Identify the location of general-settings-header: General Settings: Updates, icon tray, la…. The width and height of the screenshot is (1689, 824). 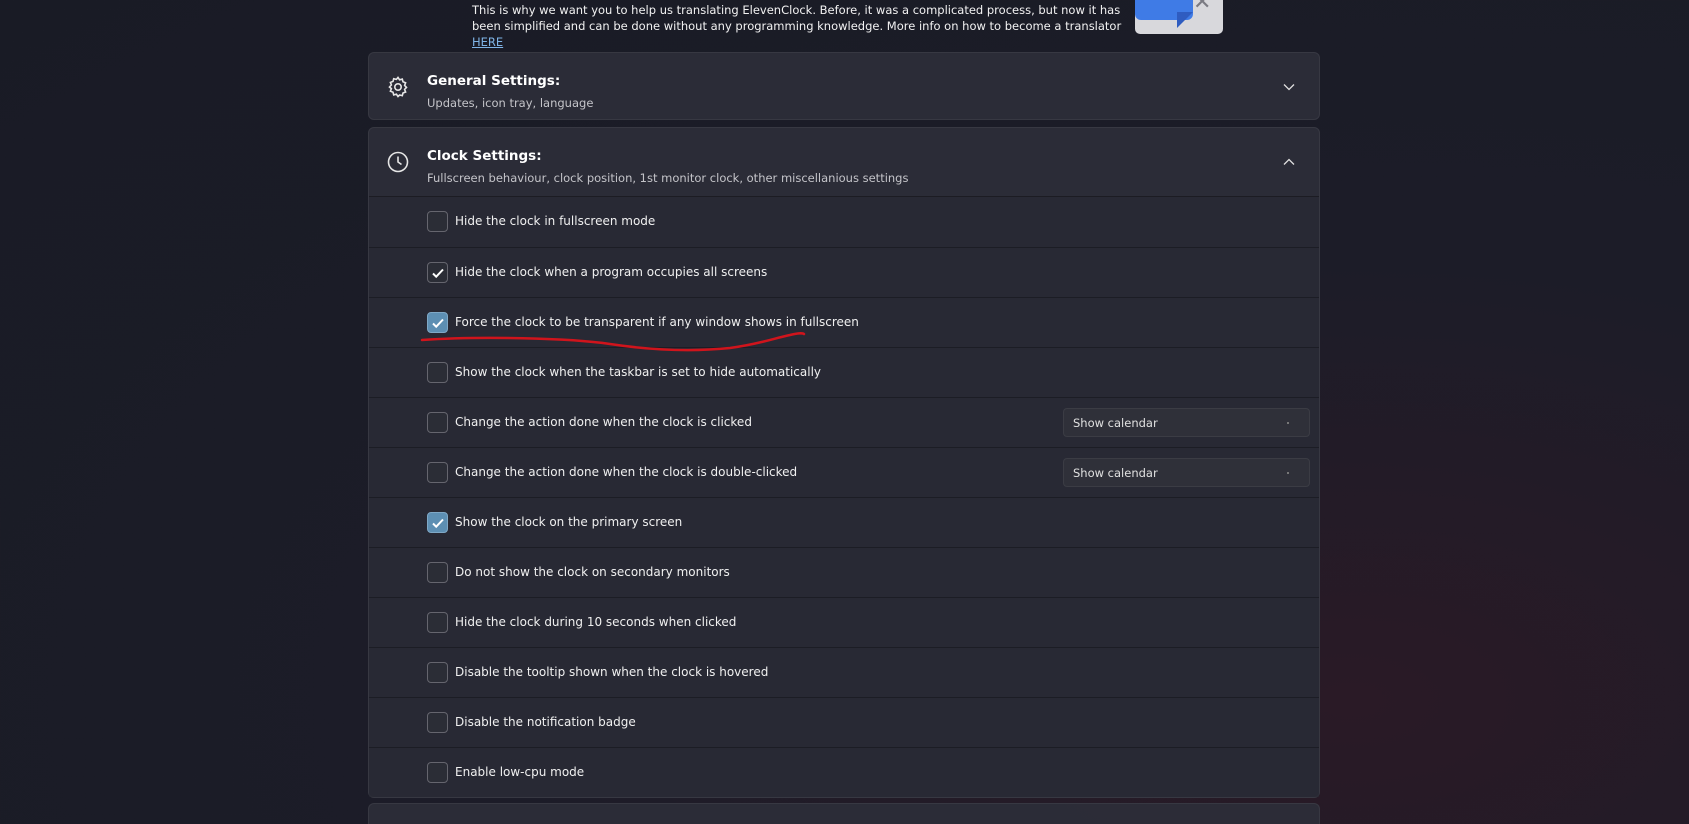
(844, 87).